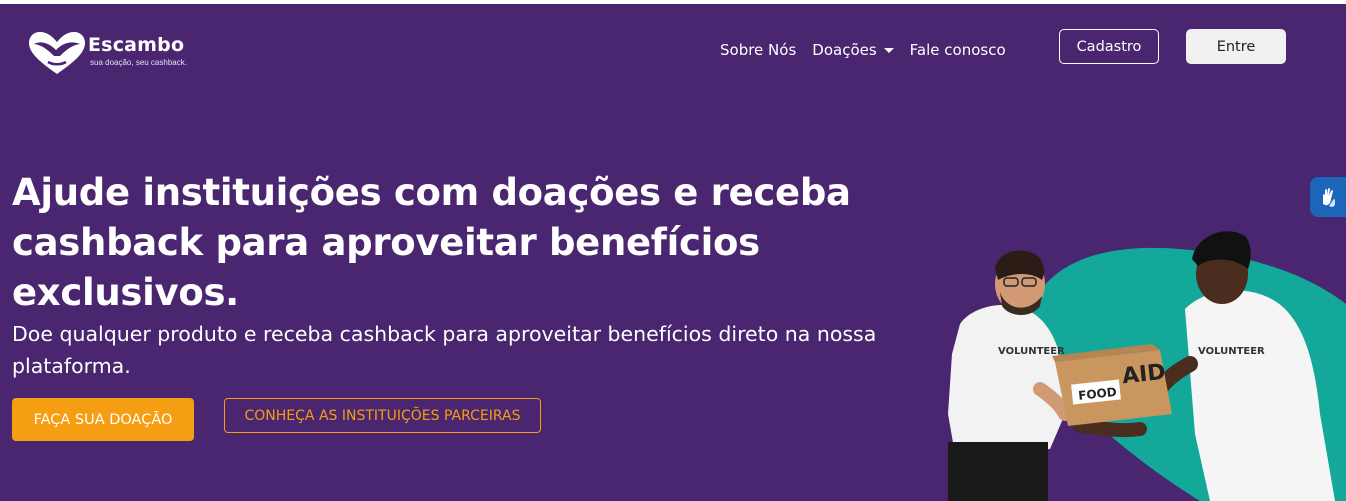 The width and height of the screenshot is (1346, 501). What do you see at coordinates (958, 50) in the screenshot?
I see `nav-link-contact: Fale conosco` at bounding box center [958, 50].